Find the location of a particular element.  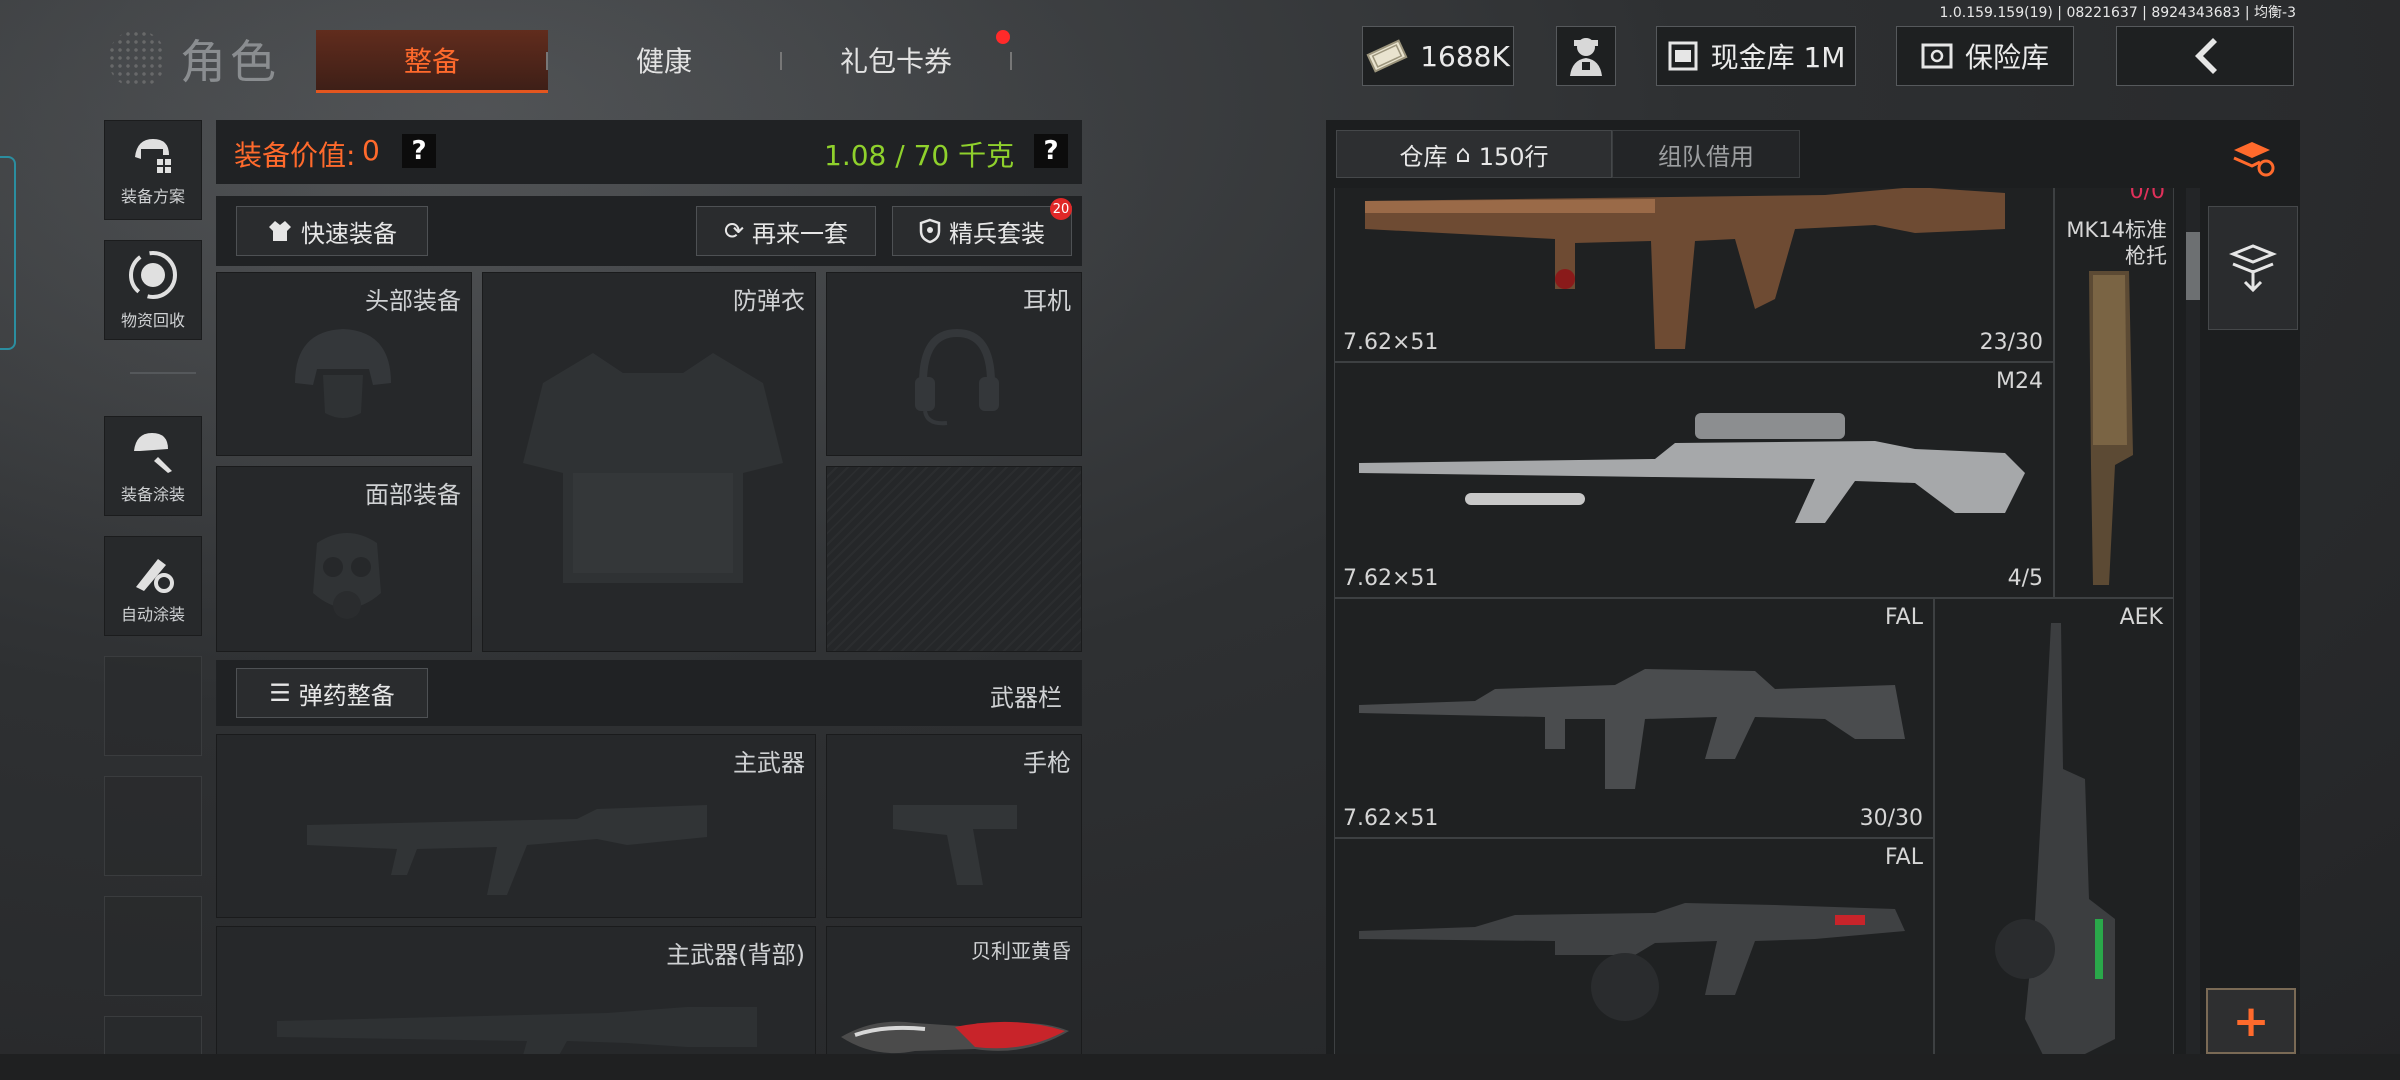

helmet-icon is located at coordinates (343, 373).